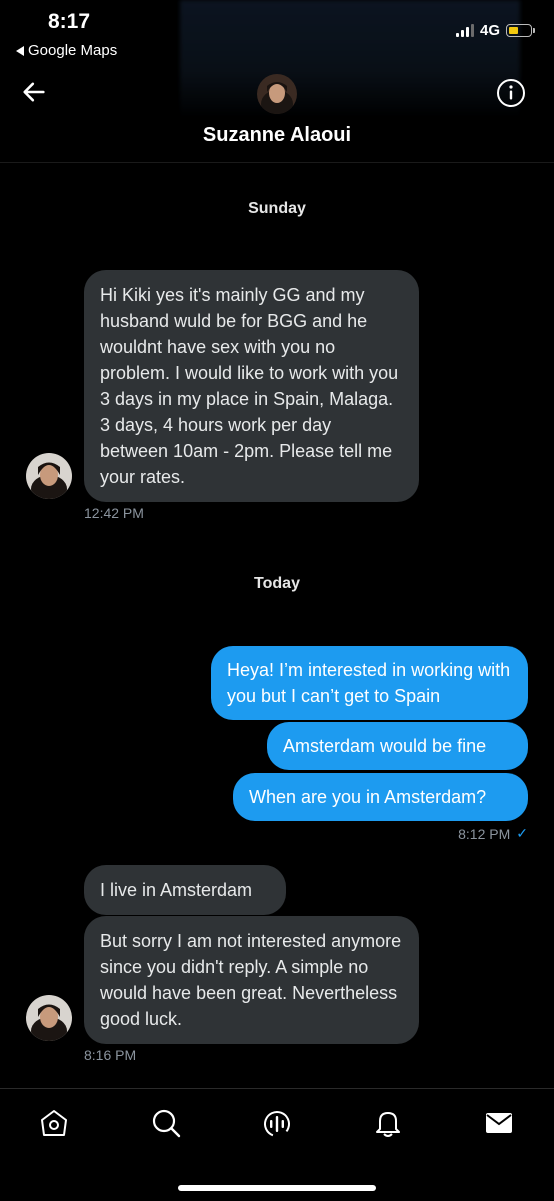 Image resolution: width=554 pixels, height=1201 pixels. Describe the element at coordinates (34, 92) in the screenshot. I see `back-arrow-icon` at that location.